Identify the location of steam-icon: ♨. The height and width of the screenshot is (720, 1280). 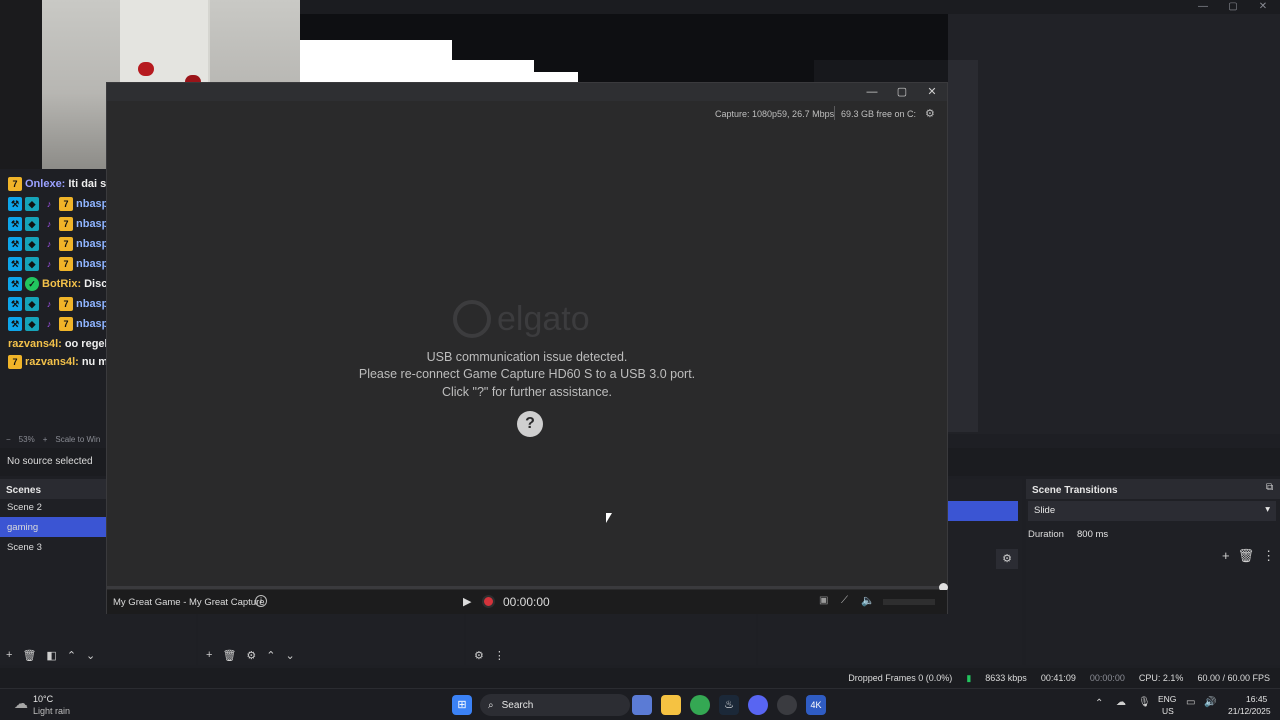
(729, 705).